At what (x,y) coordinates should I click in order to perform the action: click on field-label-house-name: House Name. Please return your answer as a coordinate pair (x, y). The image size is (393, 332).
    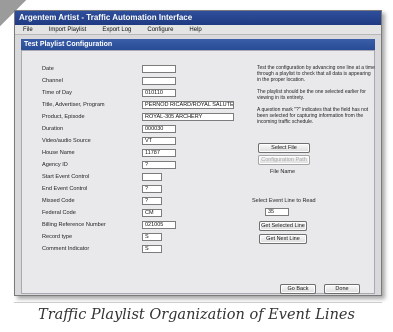
    Looking at the image, I should click on (58, 153).